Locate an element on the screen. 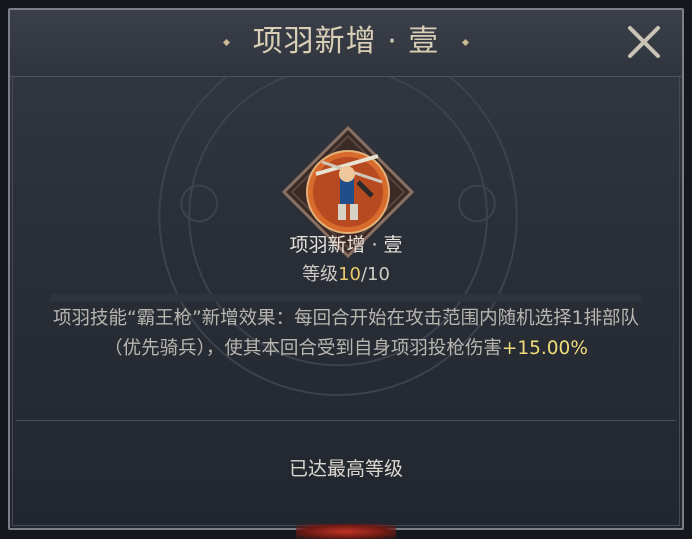 The width and height of the screenshot is (692, 539). level-max: /10 is located at coordinates (375, 274).